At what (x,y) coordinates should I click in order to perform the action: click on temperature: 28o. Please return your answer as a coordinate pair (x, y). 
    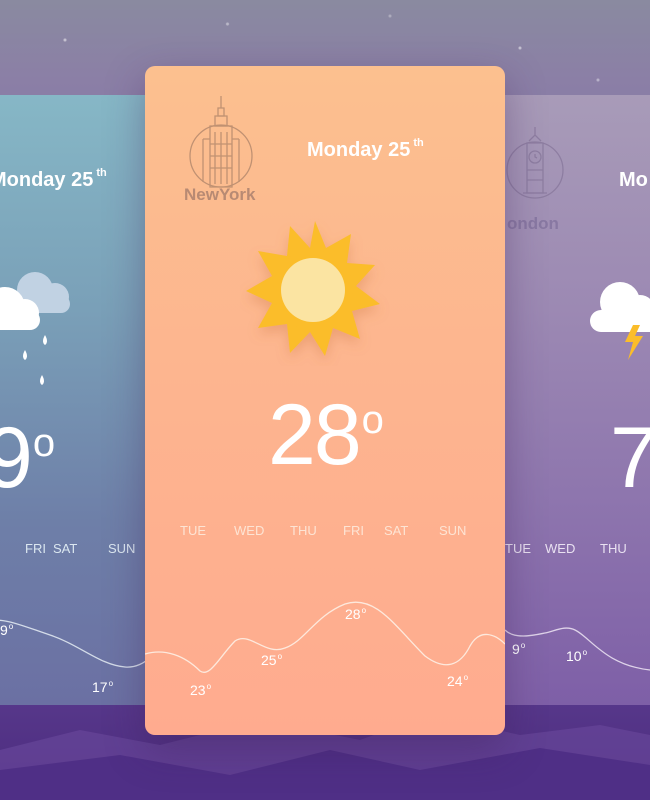
    Looking at the image, I should click on (326, 435).